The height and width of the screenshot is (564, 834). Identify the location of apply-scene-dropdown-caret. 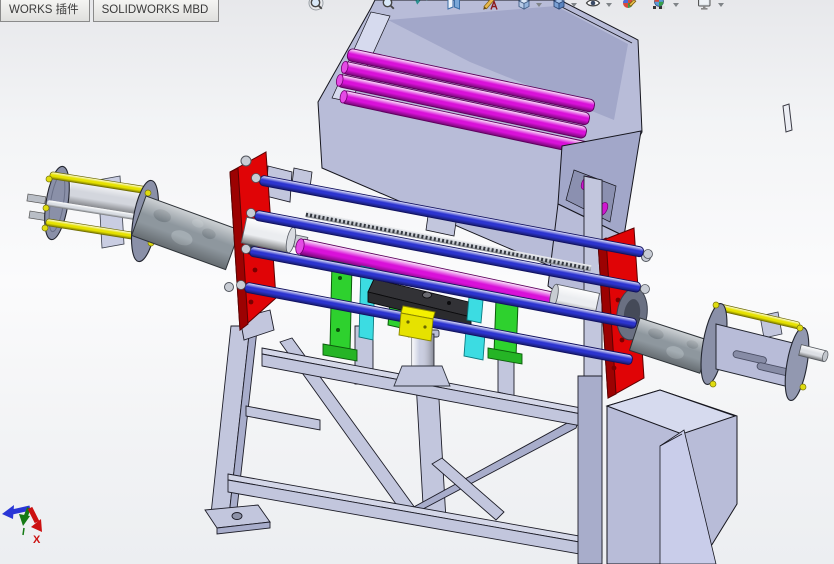
(676, 5).